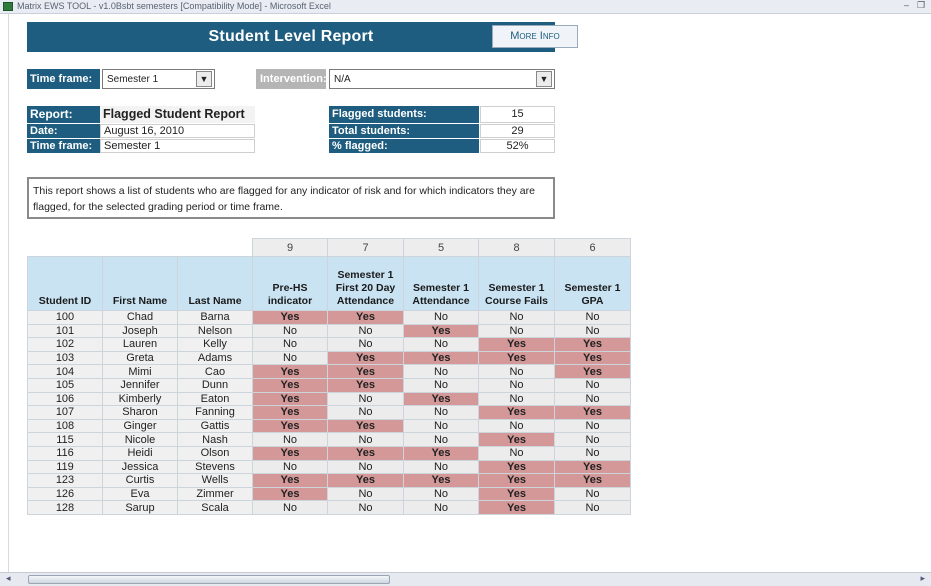  I want to click on student-id-cell: 108, so click(65, 426).